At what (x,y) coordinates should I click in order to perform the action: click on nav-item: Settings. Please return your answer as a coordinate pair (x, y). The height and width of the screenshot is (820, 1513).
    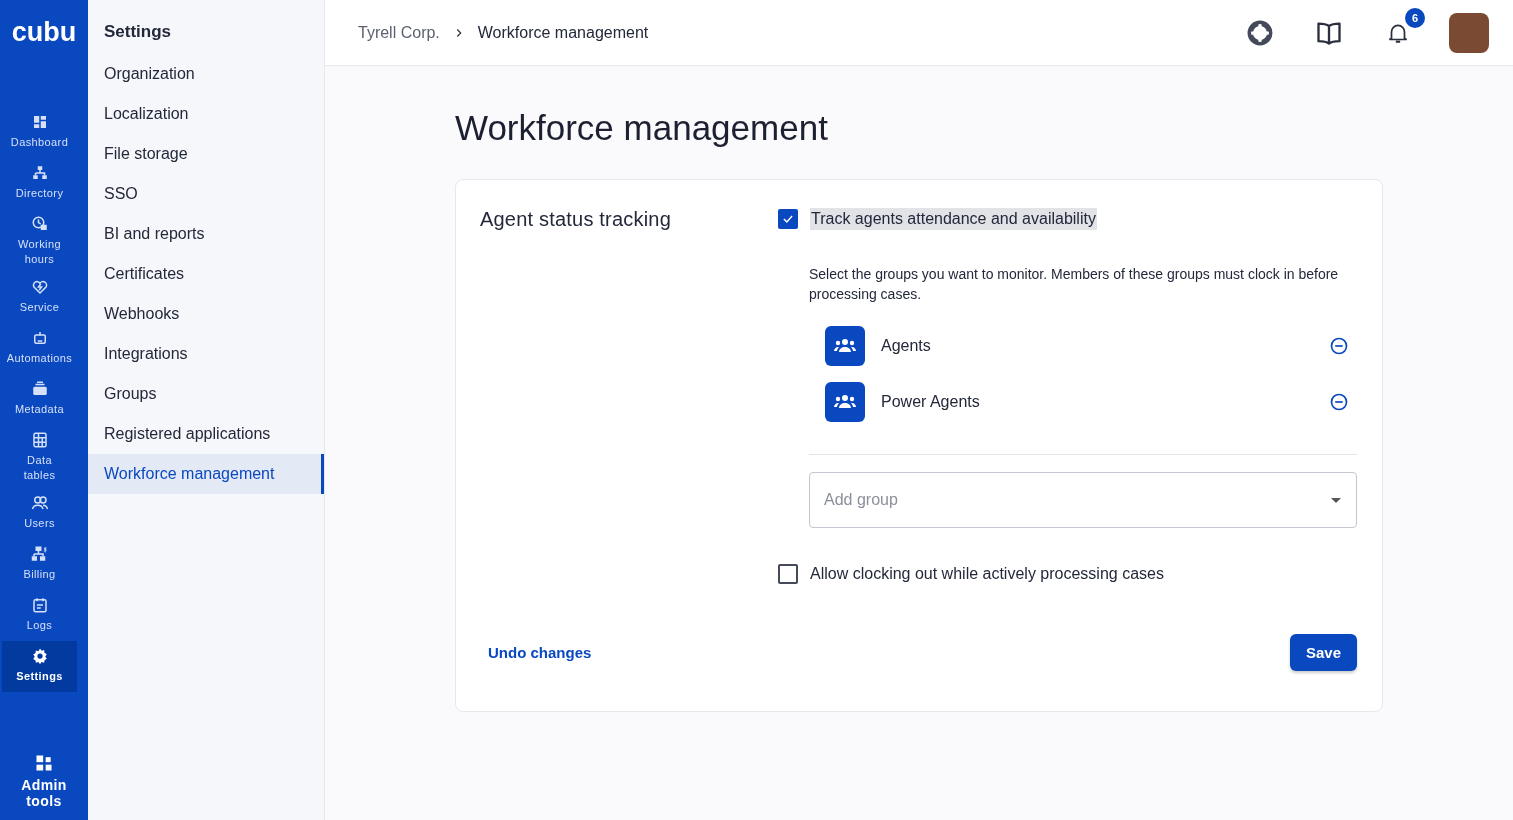
    Looking at the image, I should click on (39, 666).